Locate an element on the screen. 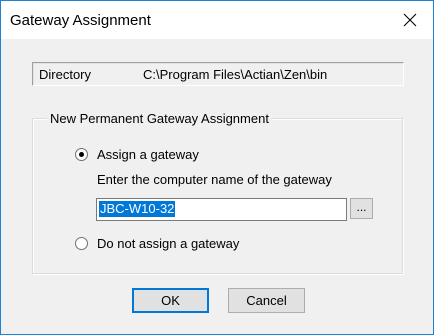  directory-value: C:\Program Files\Actian\Zen\bin is located at coordinates (235, 74).